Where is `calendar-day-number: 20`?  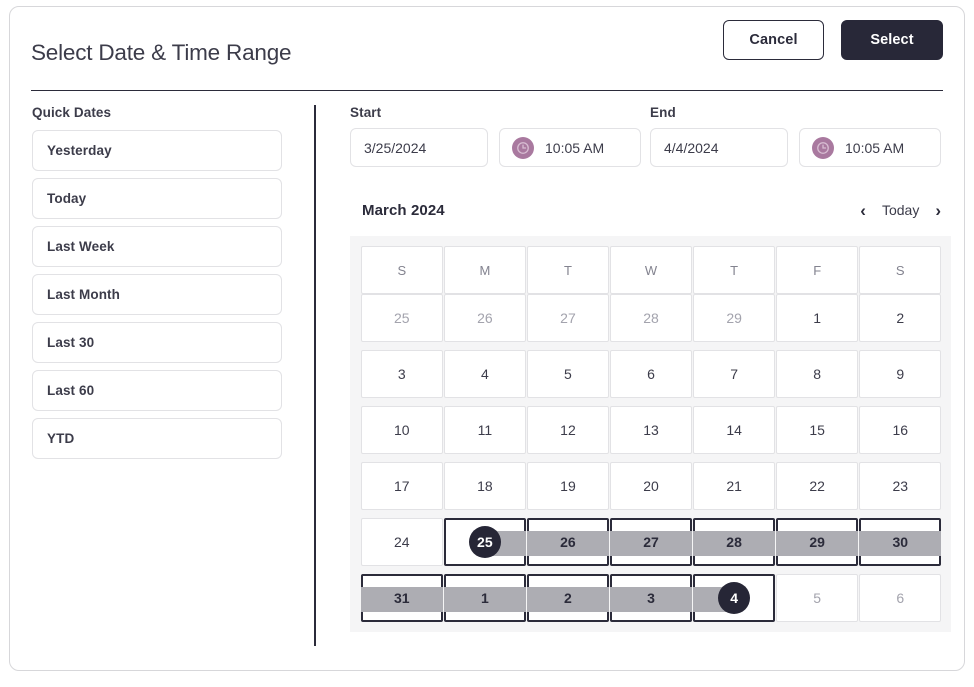
calendar-day-number: 20 is located at coordinates (651, 486).